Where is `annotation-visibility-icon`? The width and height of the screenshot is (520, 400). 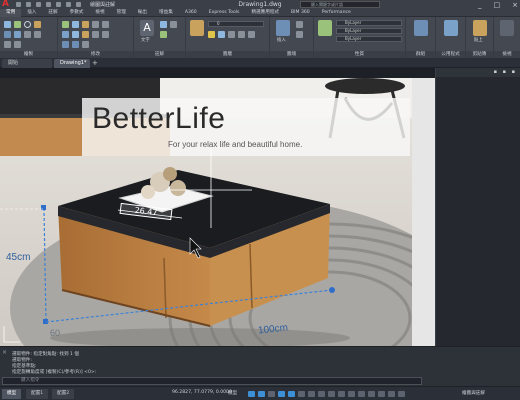 annotation-visibility-icon is located at coordinates (351, 394).